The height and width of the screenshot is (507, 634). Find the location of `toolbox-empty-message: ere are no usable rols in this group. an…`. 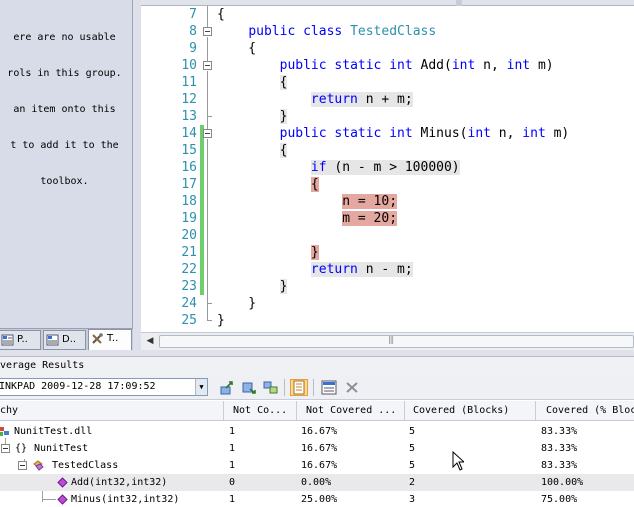

toolbox-empty-message: ere are no usable rols in this group. an… is located at coordinates (66, 106).